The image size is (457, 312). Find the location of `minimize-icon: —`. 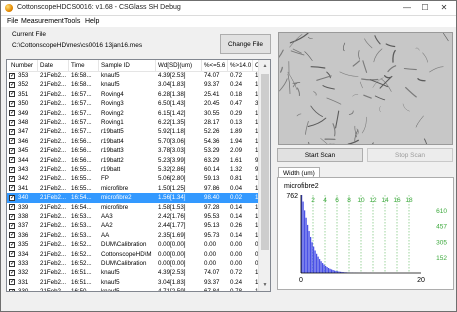

minimize-icon: — is located at coordinates (407, 7).